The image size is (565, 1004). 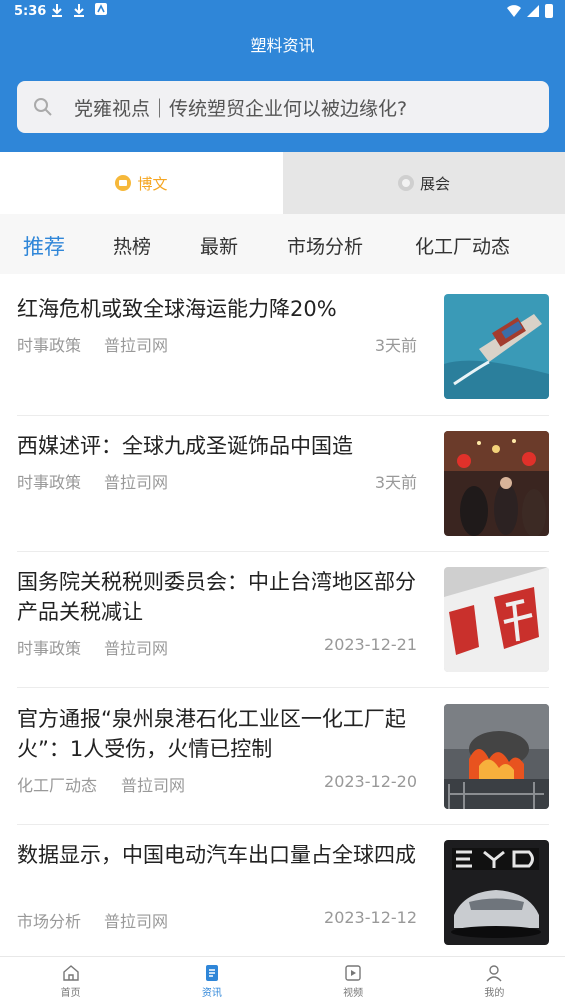 I want to click on page-title: 塑料资讯, so click(x=282, y=45).